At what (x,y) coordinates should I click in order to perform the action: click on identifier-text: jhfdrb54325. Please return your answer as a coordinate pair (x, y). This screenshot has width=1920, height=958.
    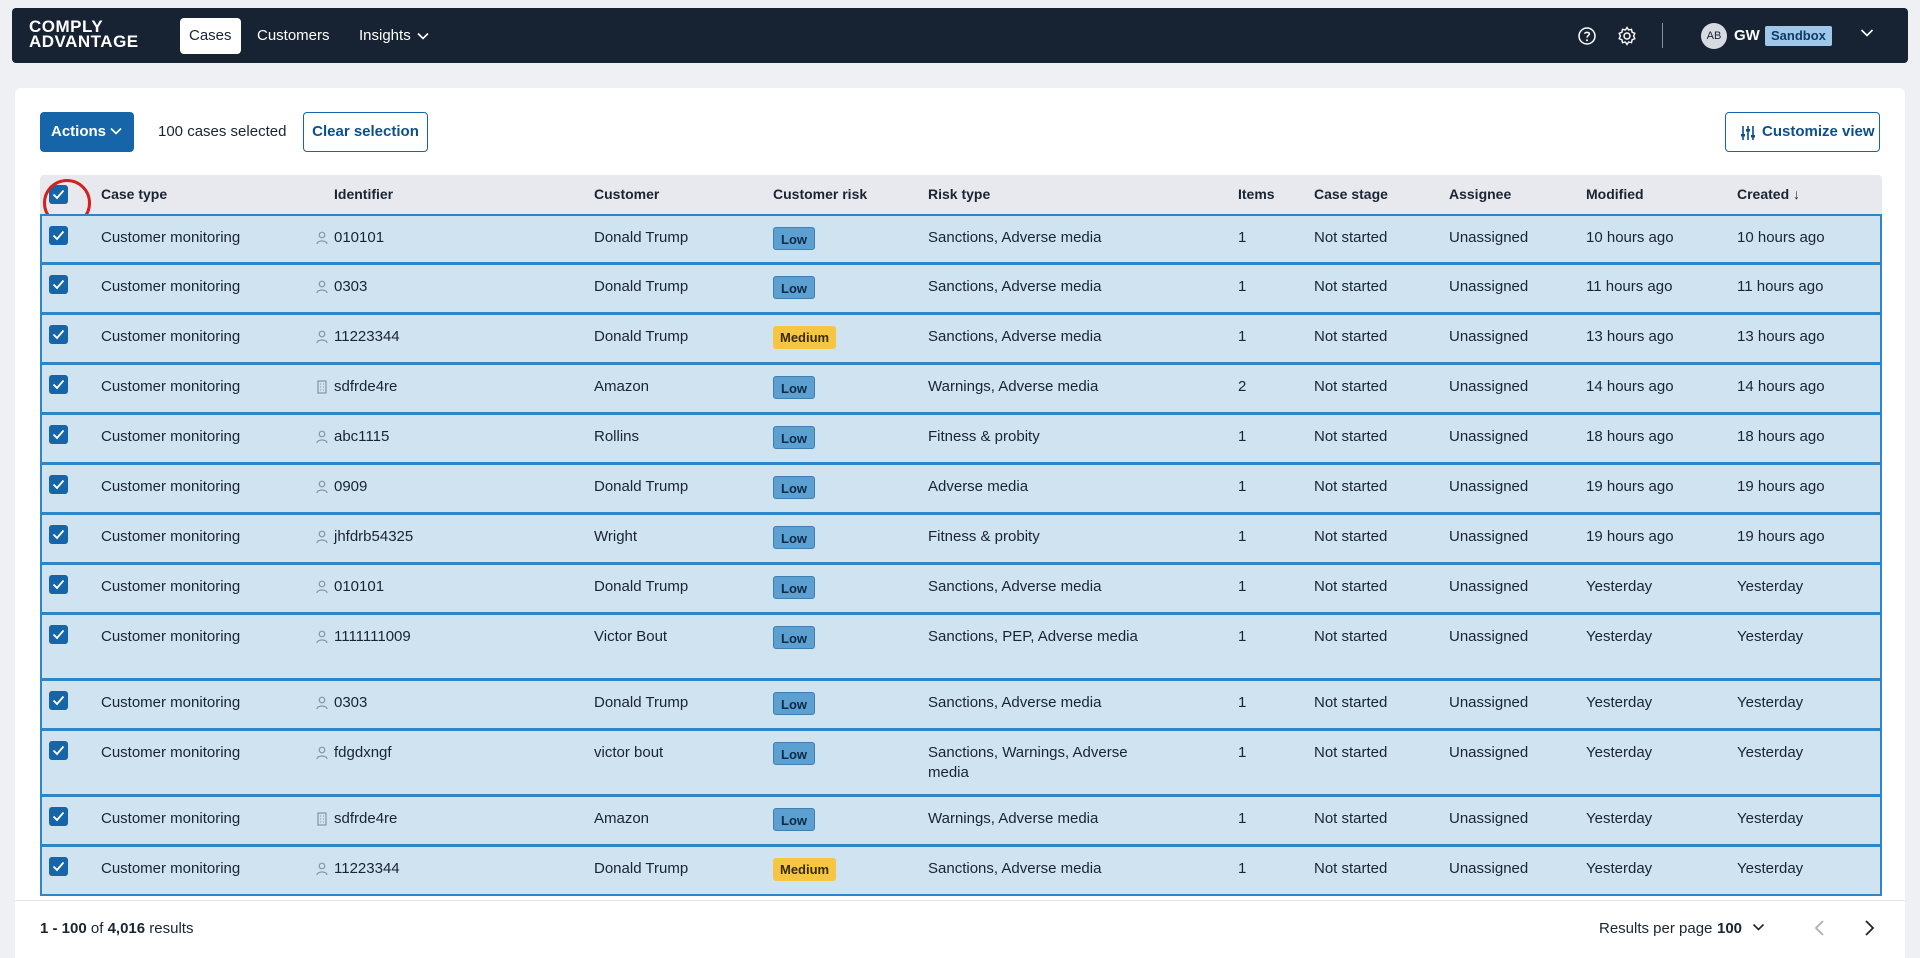
    Looking at the image, I should click on (373, 536).